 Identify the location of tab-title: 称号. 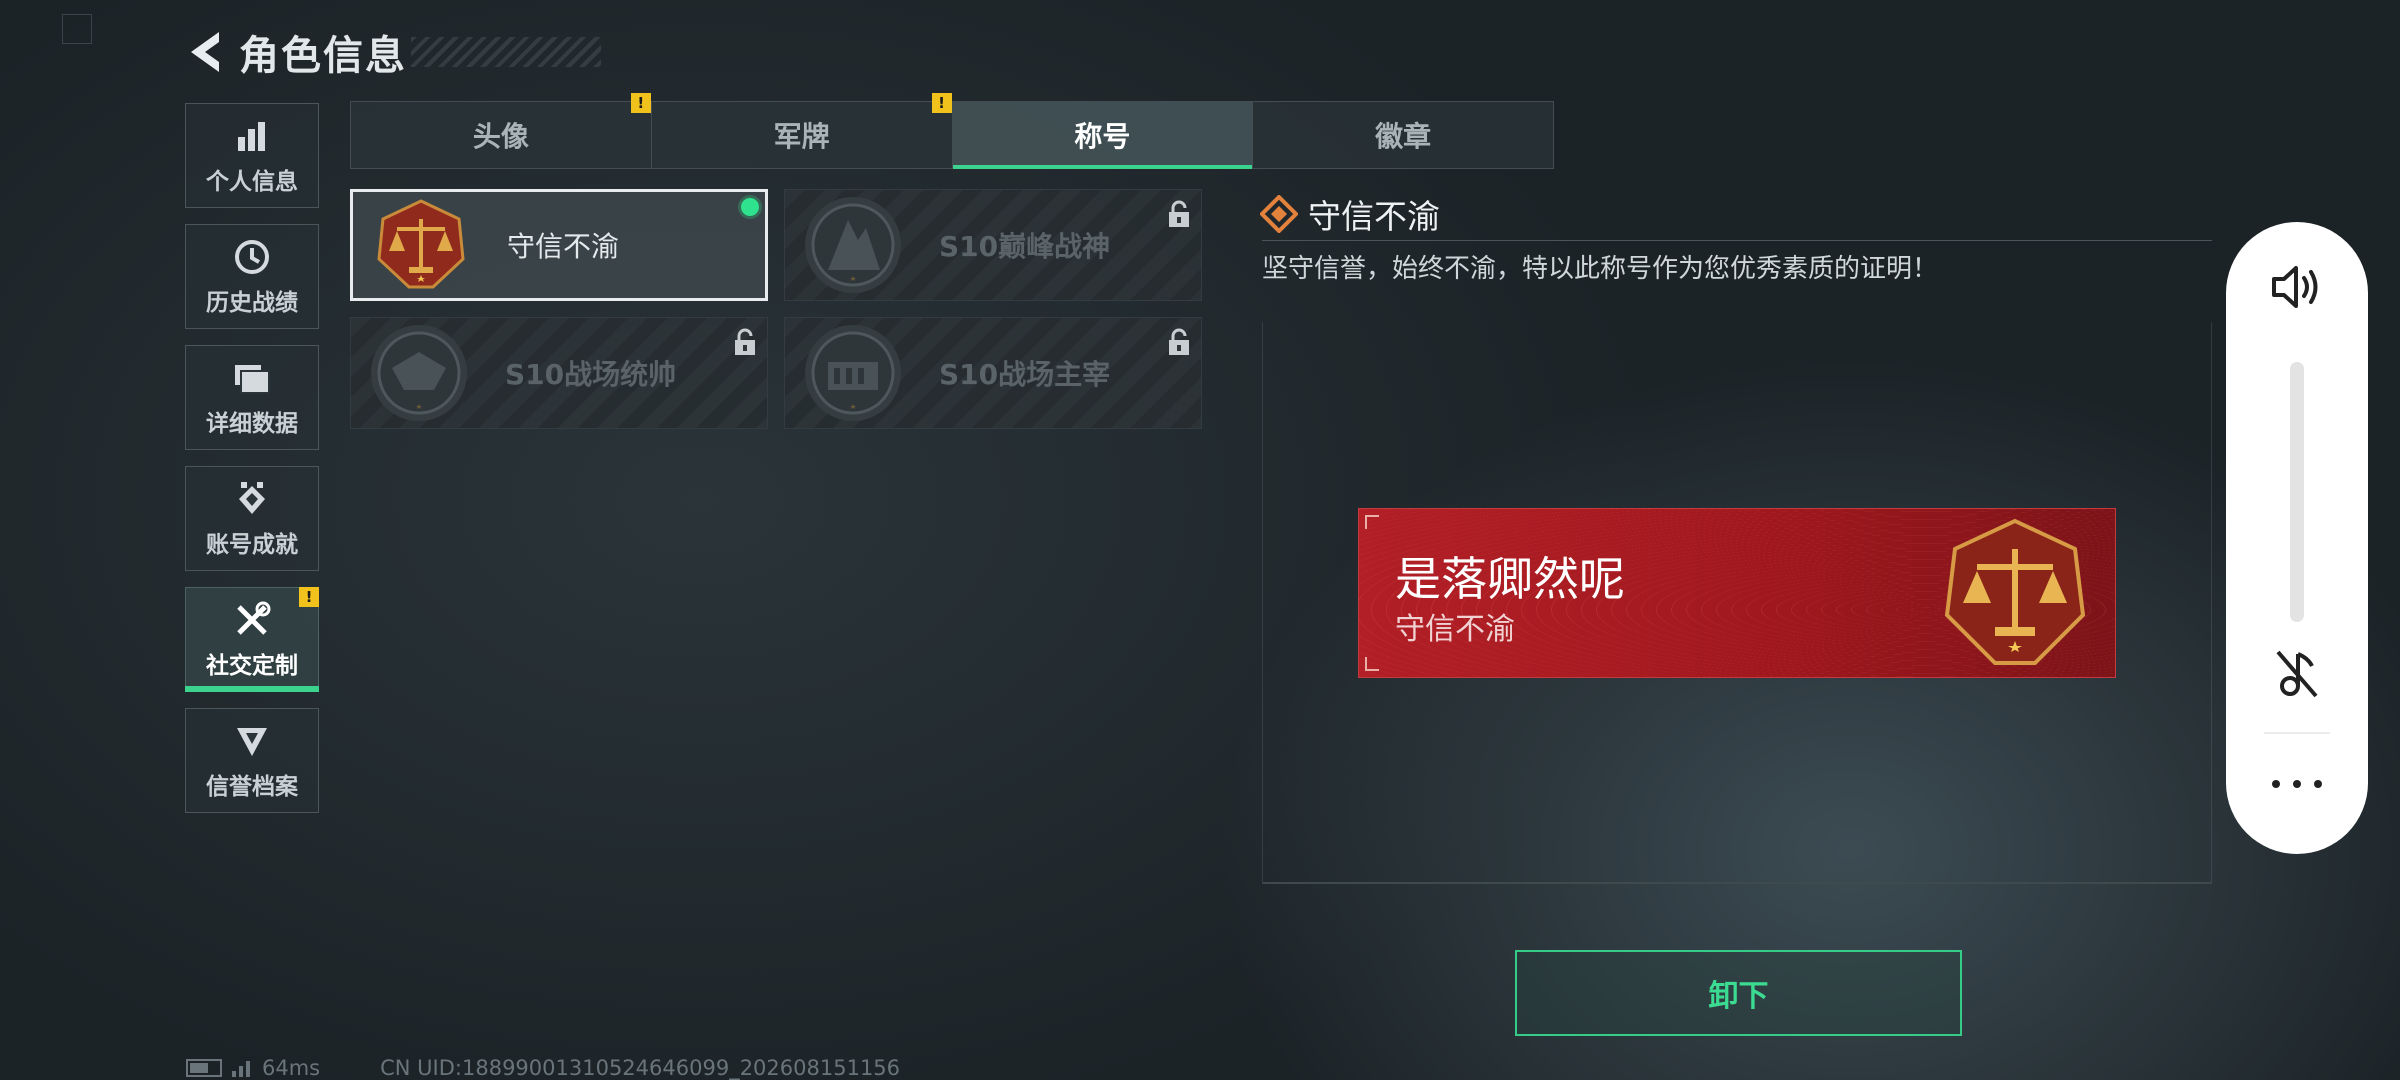
(1103, 135).